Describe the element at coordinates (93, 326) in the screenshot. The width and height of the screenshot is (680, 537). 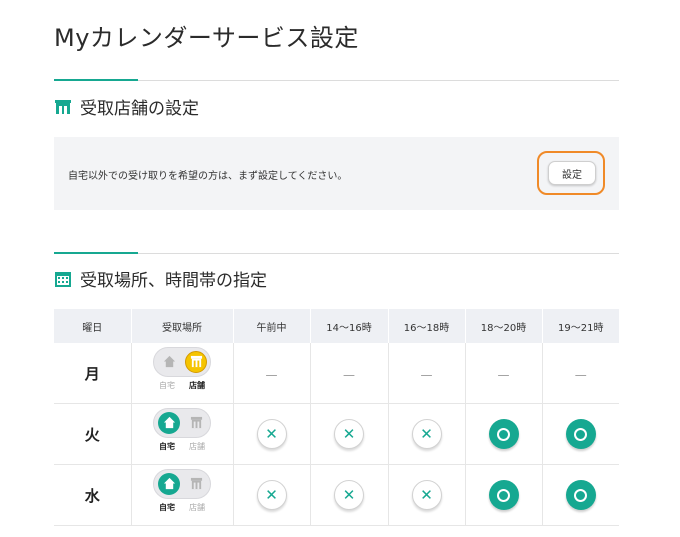
I see `column-header: 曜日` at that location.